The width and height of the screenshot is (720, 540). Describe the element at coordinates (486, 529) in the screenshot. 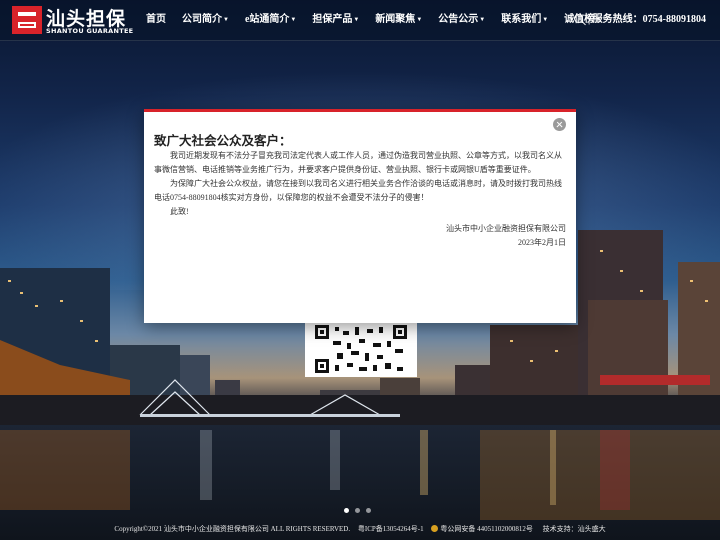

I see `footer-police: 粤公网安备 44051102000812号` at that location.